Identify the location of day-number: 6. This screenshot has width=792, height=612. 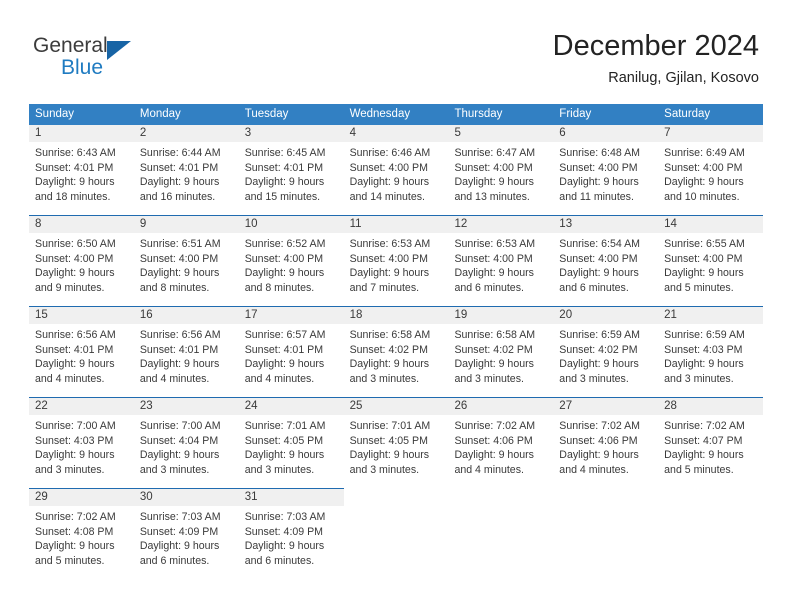
(606, 133).